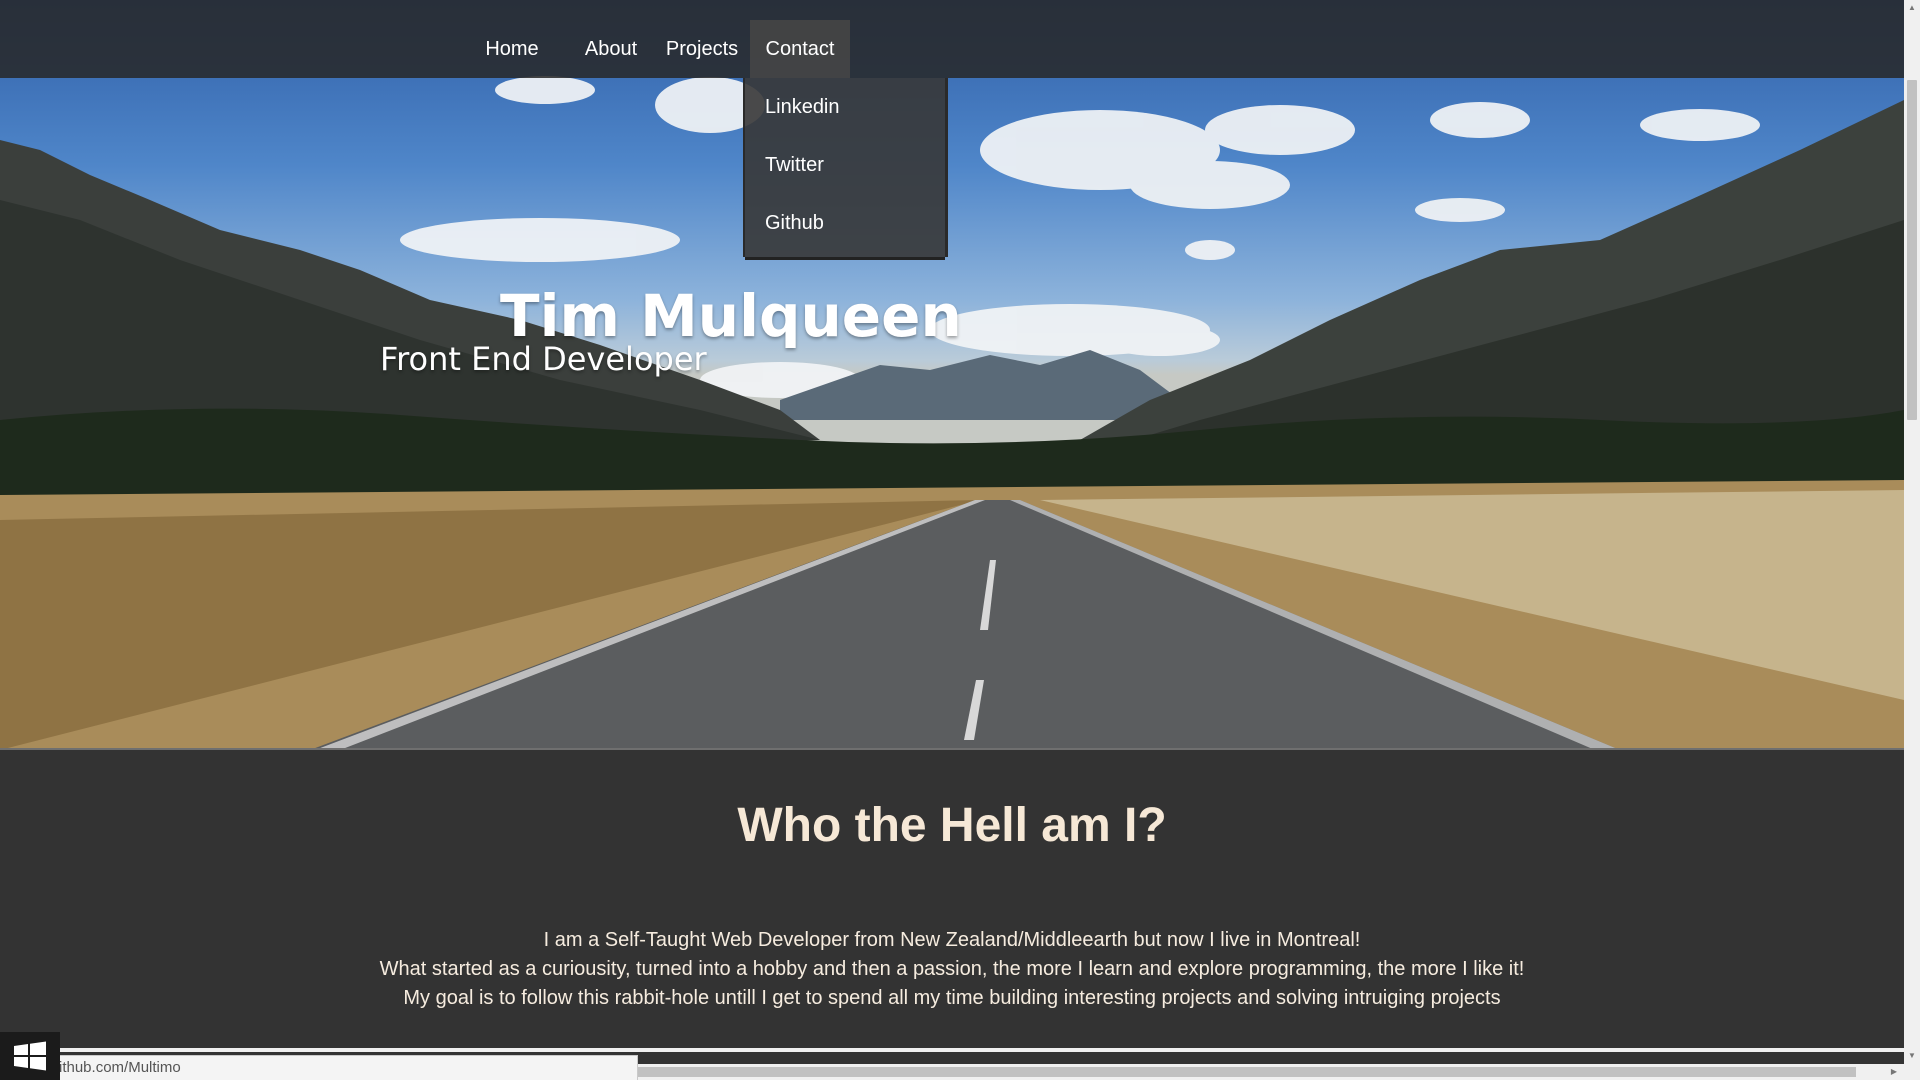 This screenshot has height=1080, width=1920. Describe the element at coordinates (952, 39) in the screenshot. I see `navbar: Home About Projects Contact` at that location.